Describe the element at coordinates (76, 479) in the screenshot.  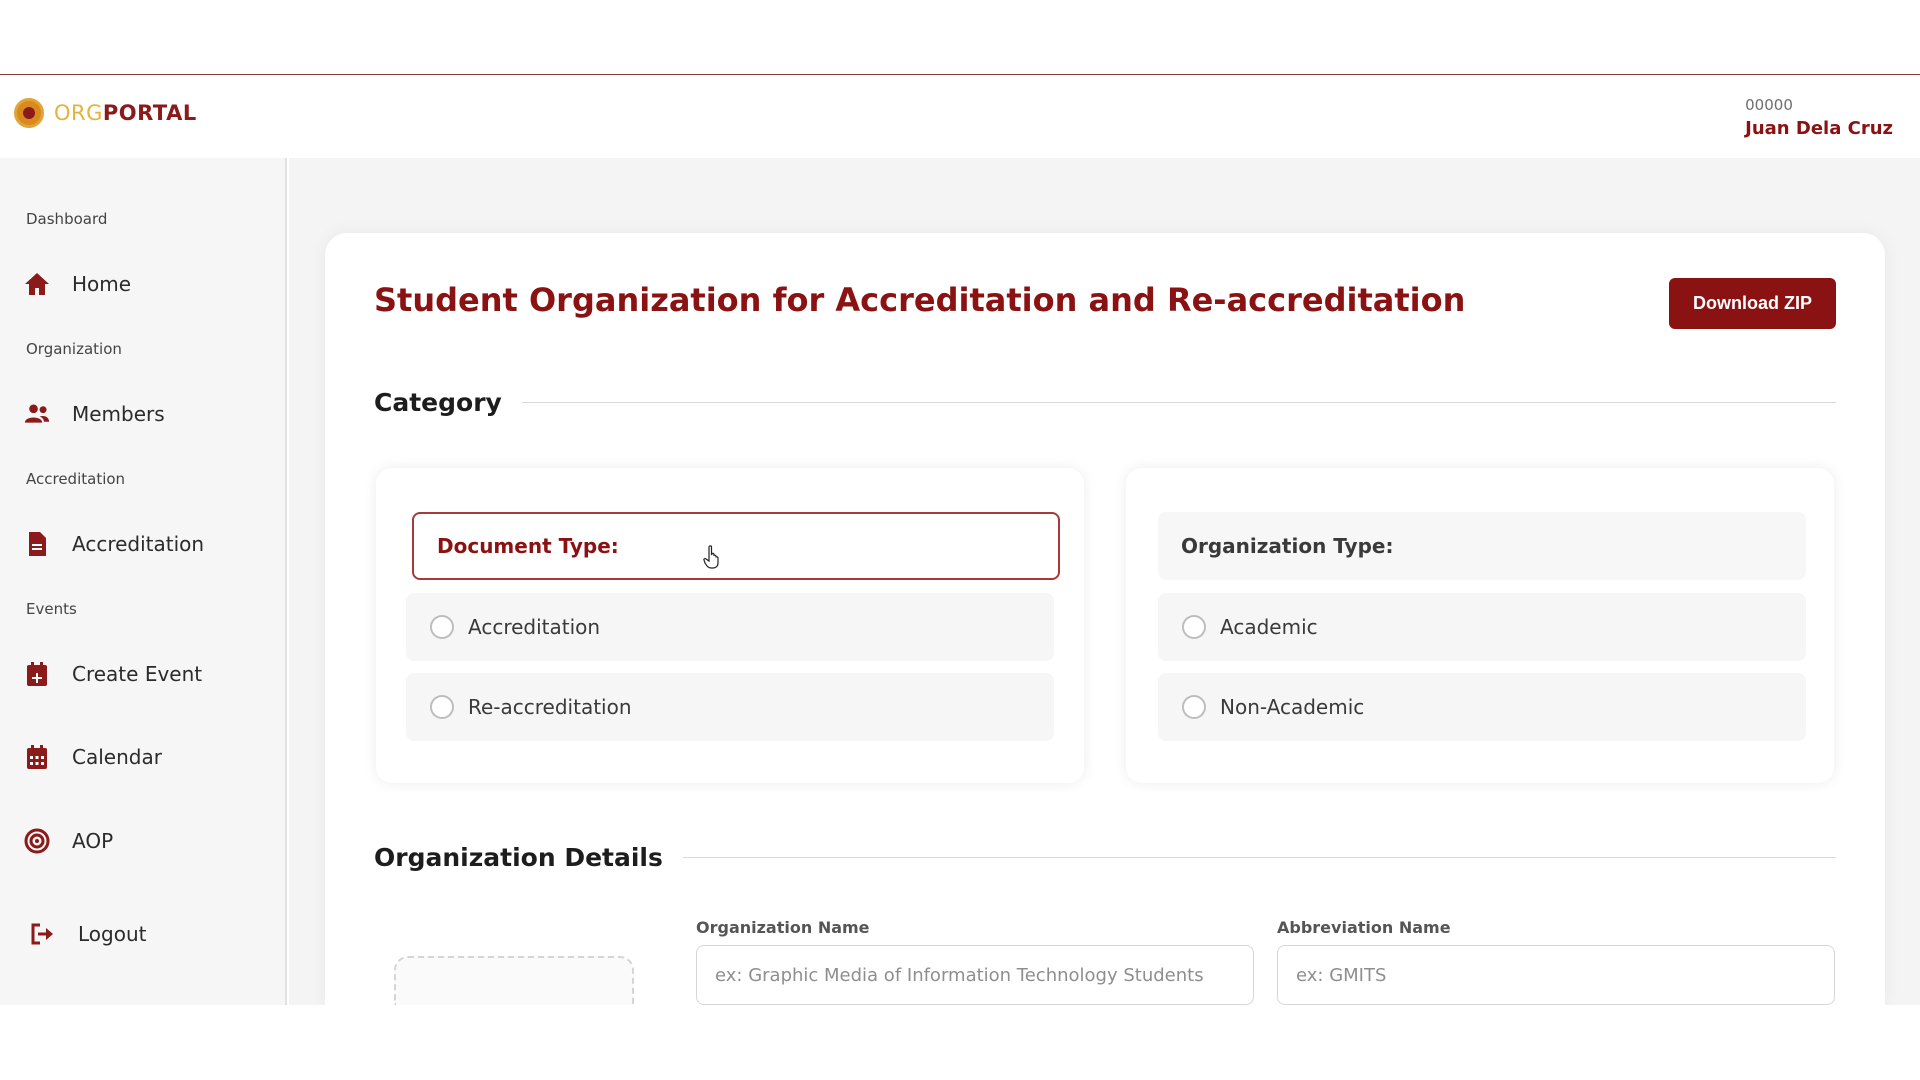
I see `sidebar-section-accreditation: Accreditation` at that location.